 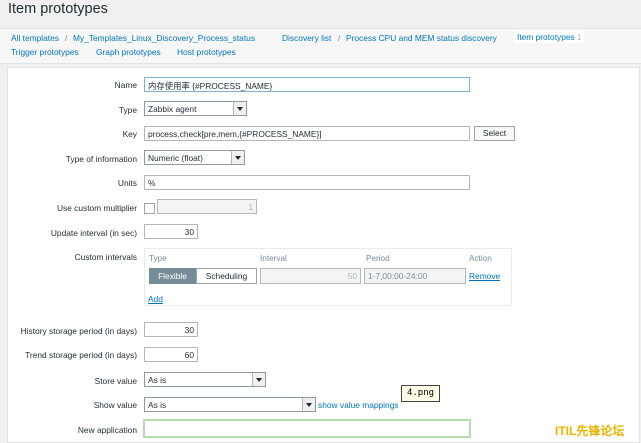 I want to click on type-of-information-value: Numeric (float), so click(x=175, y=158).